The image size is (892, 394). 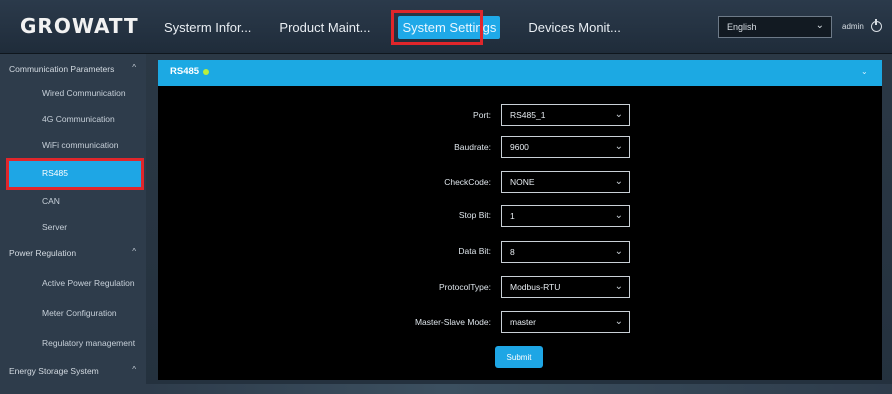 What do you see at coordinates (465, 287) in the screenshot?
I see `protocoltype-label: ProtocolType:` at bounding box center [465, 287].